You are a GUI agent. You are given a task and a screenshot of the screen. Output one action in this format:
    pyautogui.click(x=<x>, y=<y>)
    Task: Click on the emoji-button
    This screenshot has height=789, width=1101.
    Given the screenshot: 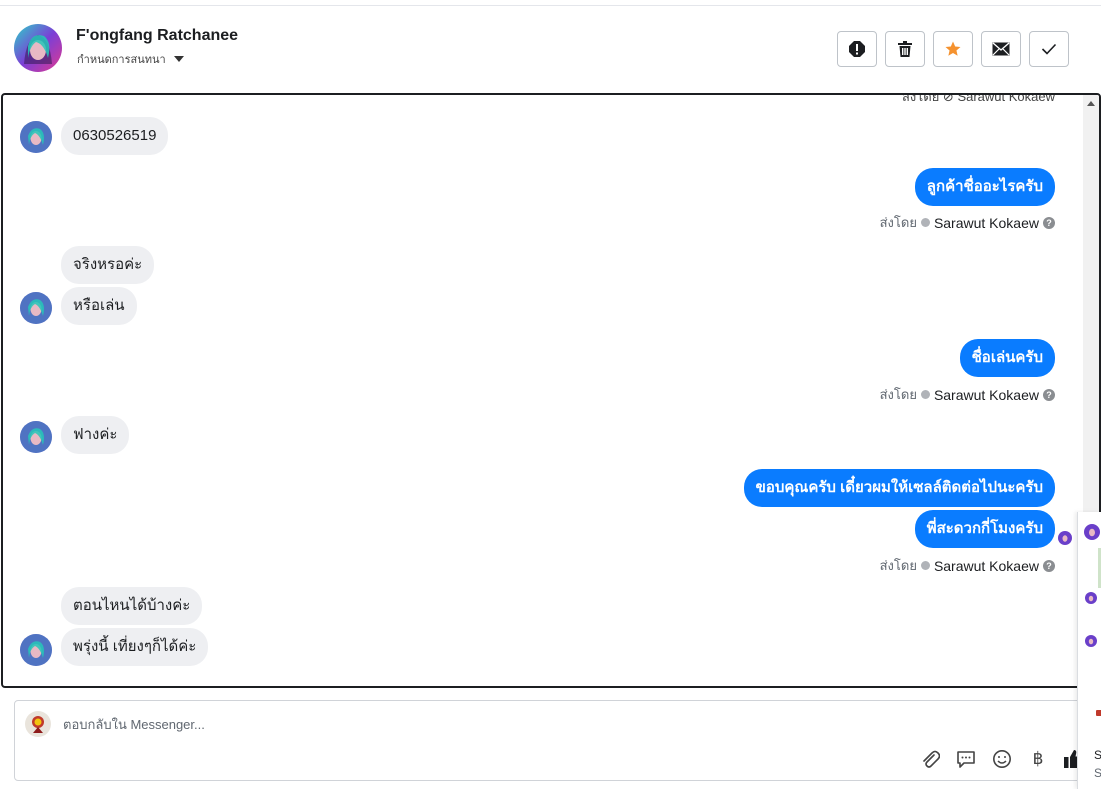 What is the action you would take?
    pyautogui.click(x=1002, y=759)
    